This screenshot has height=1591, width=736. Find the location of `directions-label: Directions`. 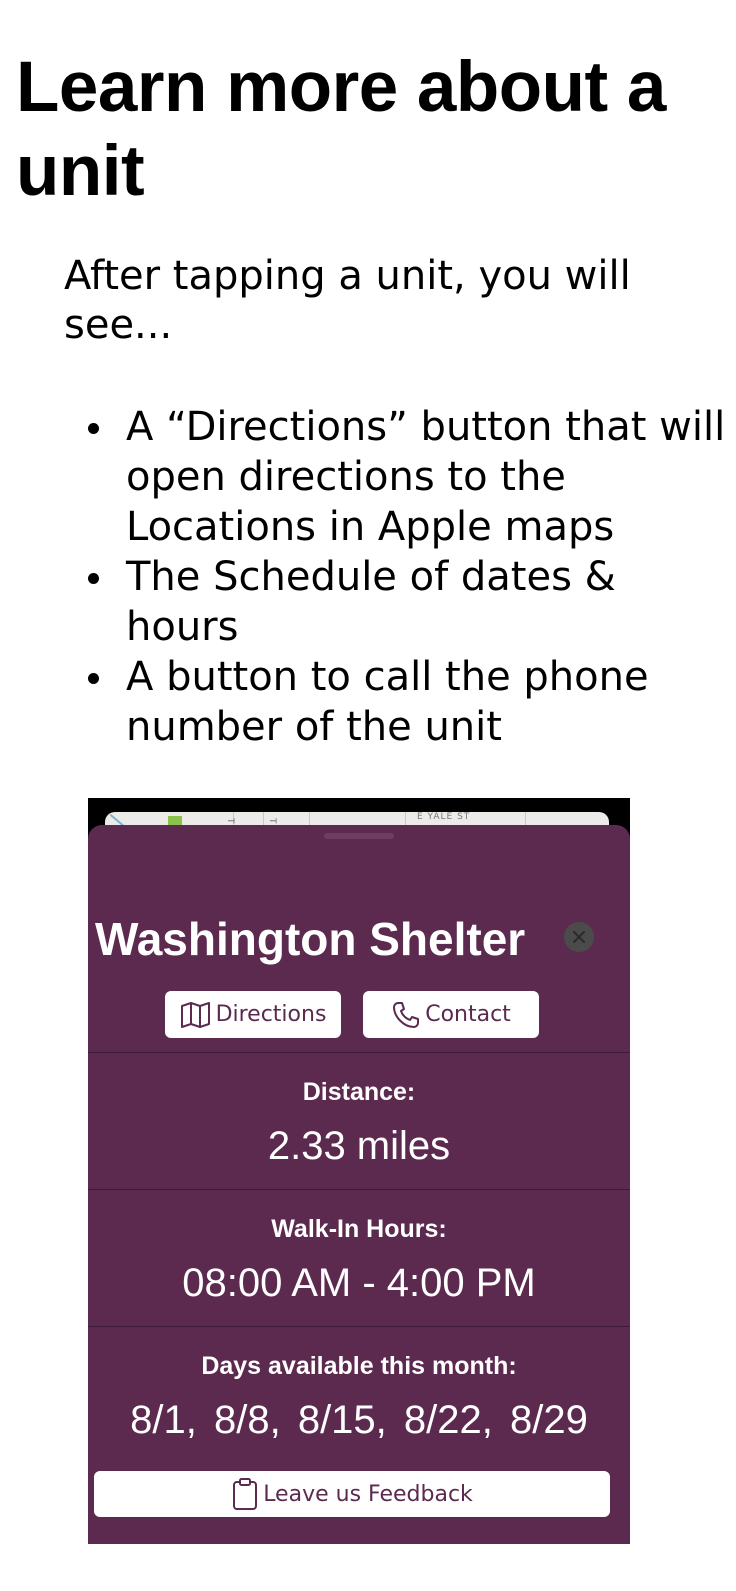

directions-label: Directions is located at coordinates (271, 1014).